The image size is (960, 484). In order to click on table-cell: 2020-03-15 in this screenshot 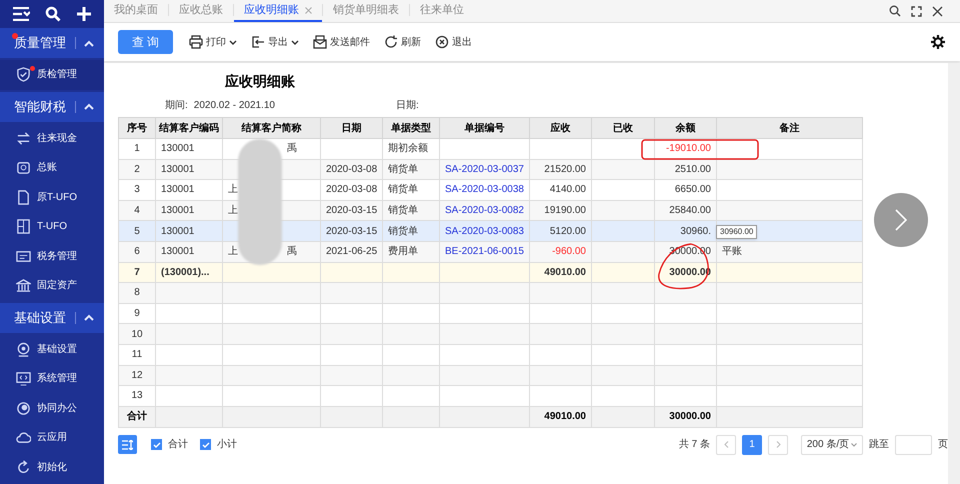, I will do `click(351, 231)`.